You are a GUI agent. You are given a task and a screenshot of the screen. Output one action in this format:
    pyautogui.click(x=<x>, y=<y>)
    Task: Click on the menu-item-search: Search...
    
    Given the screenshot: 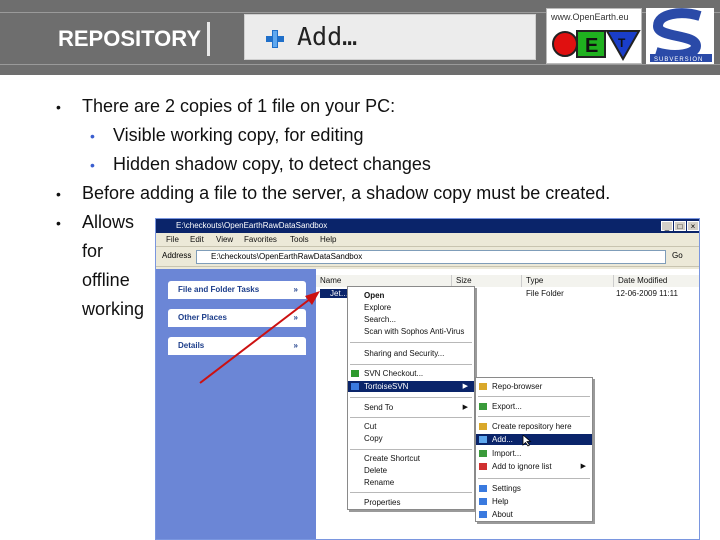 What is the action you would take?
    pyautogui.click(x=411, y=319)
    